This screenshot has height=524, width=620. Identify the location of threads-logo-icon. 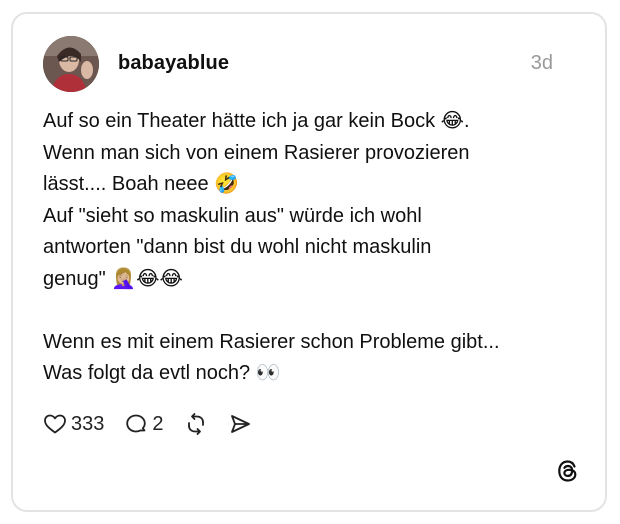
(568, 471).